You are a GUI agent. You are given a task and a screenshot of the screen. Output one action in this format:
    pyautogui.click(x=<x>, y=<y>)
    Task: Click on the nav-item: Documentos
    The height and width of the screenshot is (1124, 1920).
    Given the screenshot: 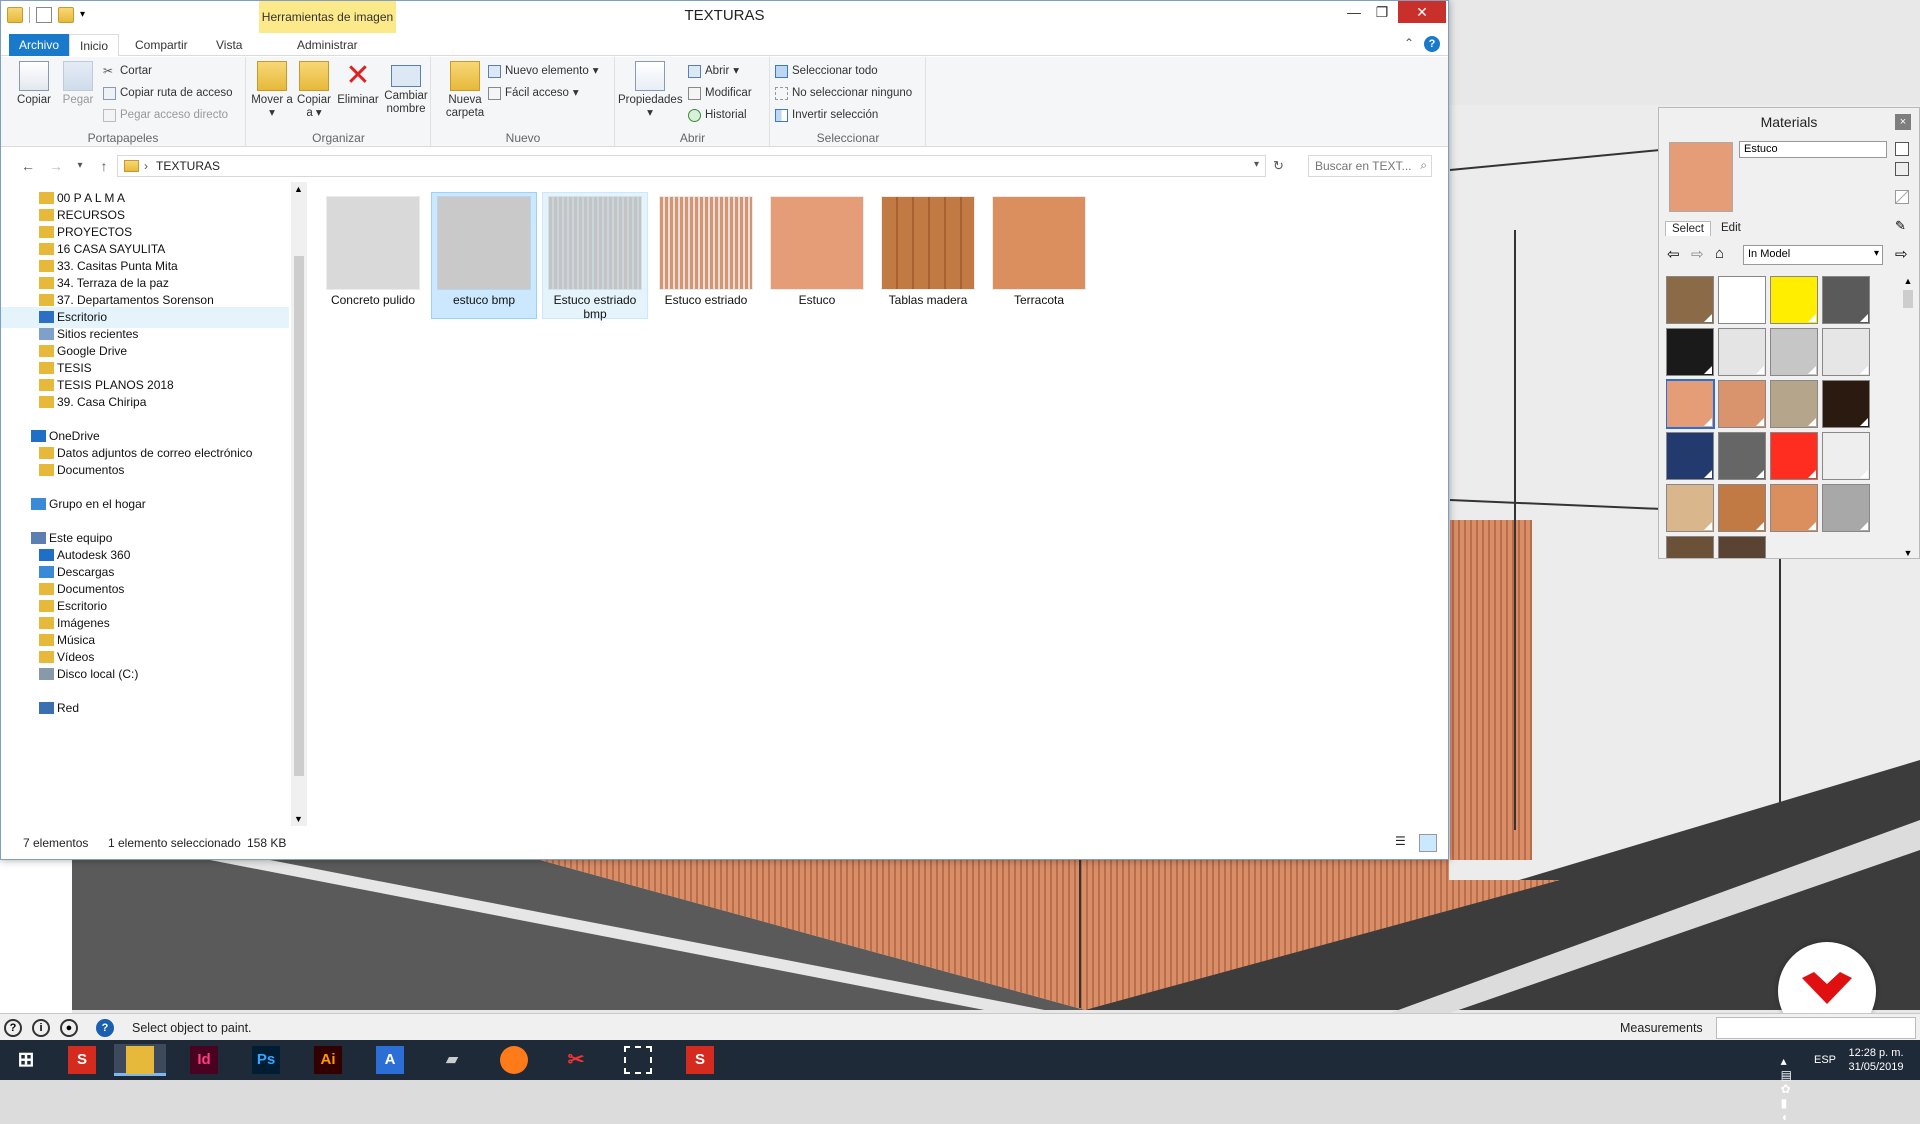 What is the action you would take?
    pyautogui.click(x=145, y=470)
    